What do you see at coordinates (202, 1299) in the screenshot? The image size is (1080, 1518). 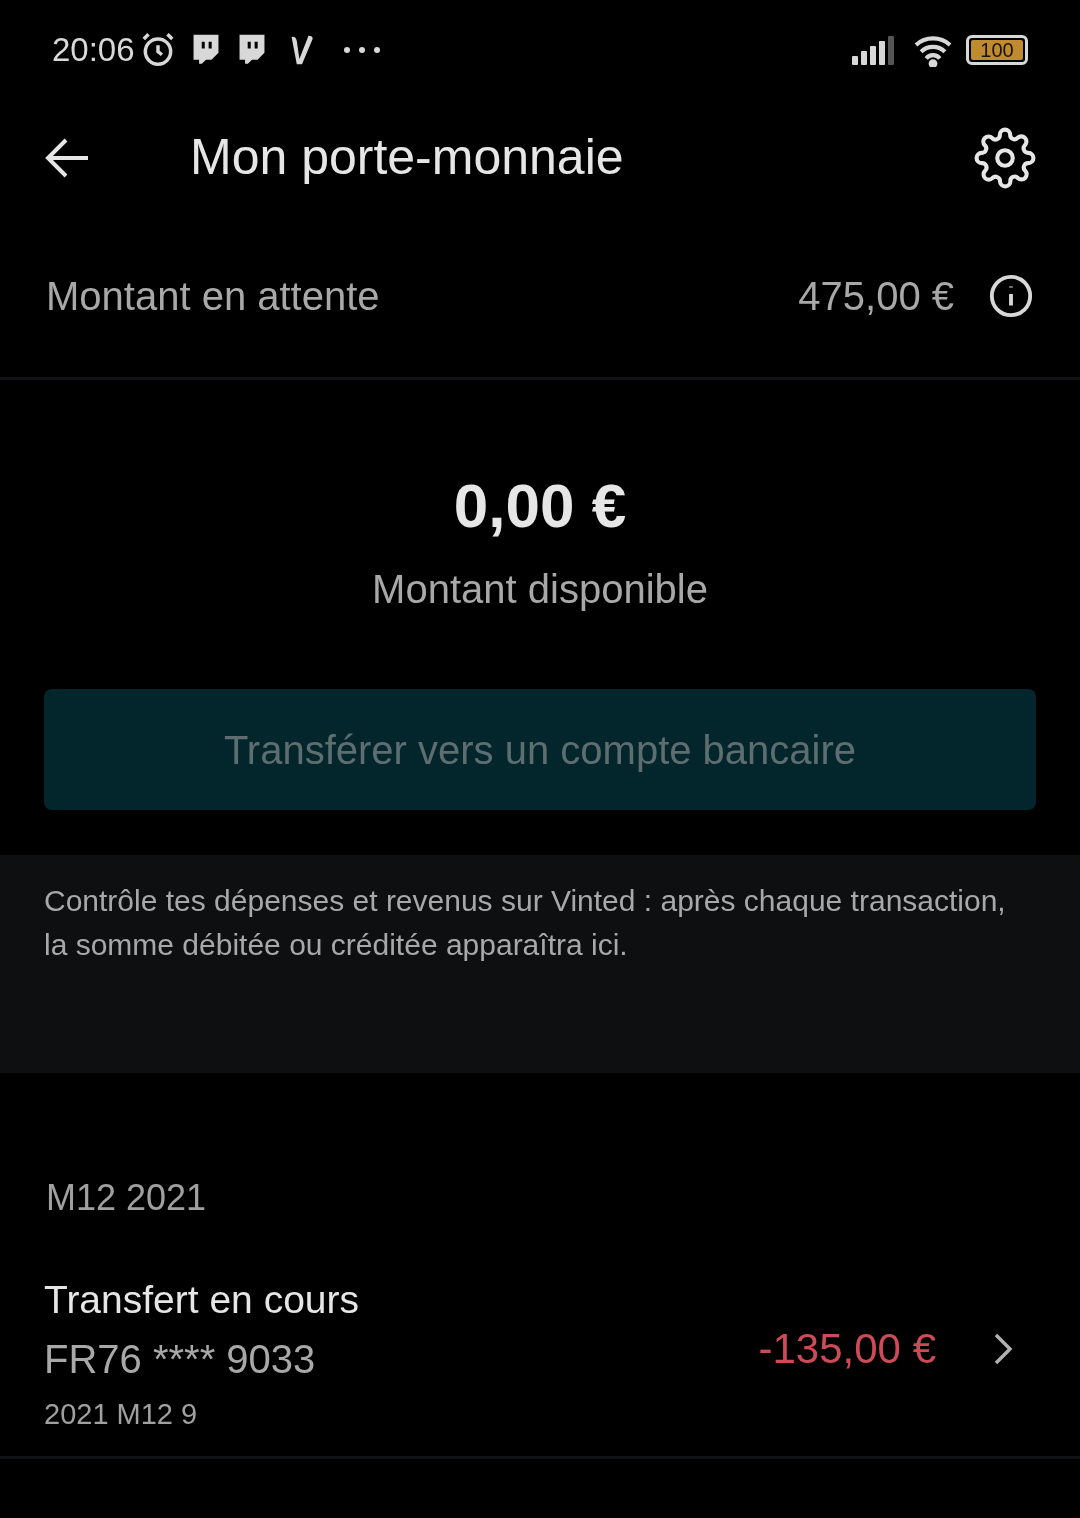 I see `transaction-title: Transfert en cours` at bounding box center [202, 1299].